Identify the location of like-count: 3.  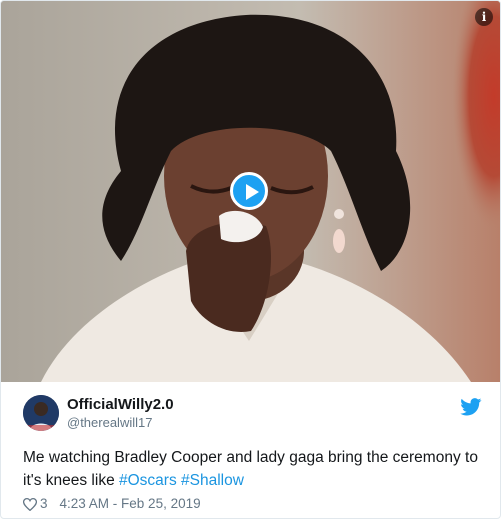
(44, 504).